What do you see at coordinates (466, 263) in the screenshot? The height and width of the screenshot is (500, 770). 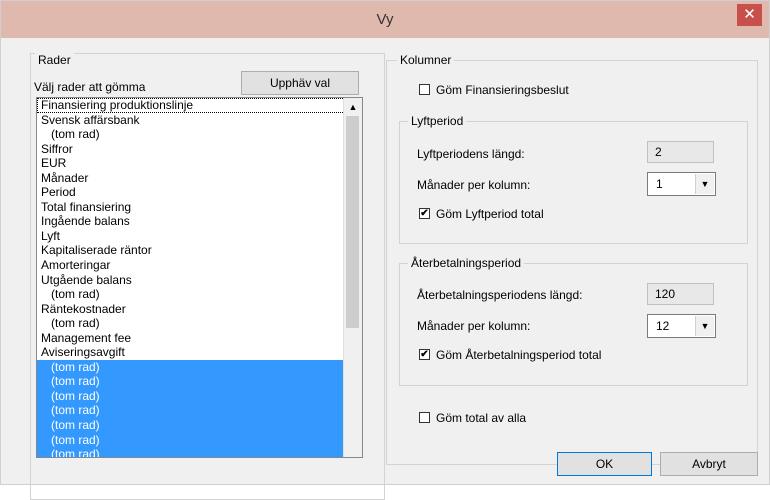 I see `repayment-period-legend: Återbetalningsperiod` at bounding box center [466, 263].